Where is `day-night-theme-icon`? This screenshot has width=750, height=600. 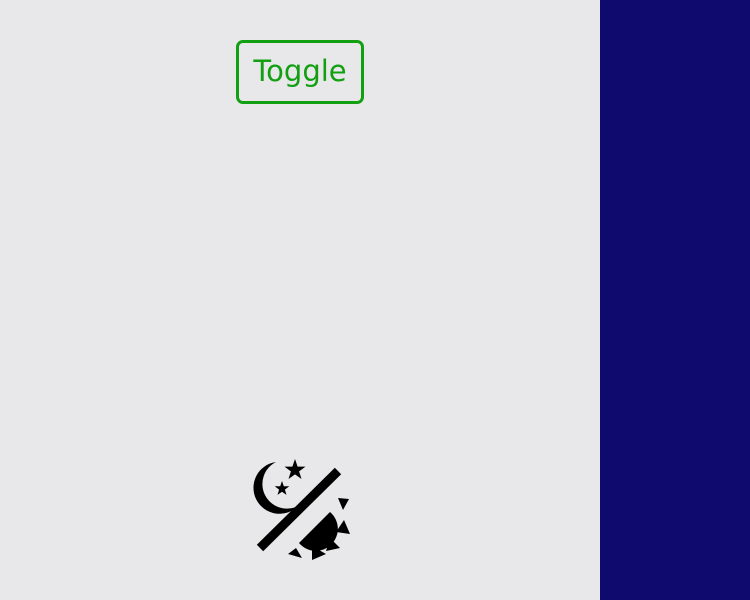 day-night-theme-icon is located at coordinates (300, 510).